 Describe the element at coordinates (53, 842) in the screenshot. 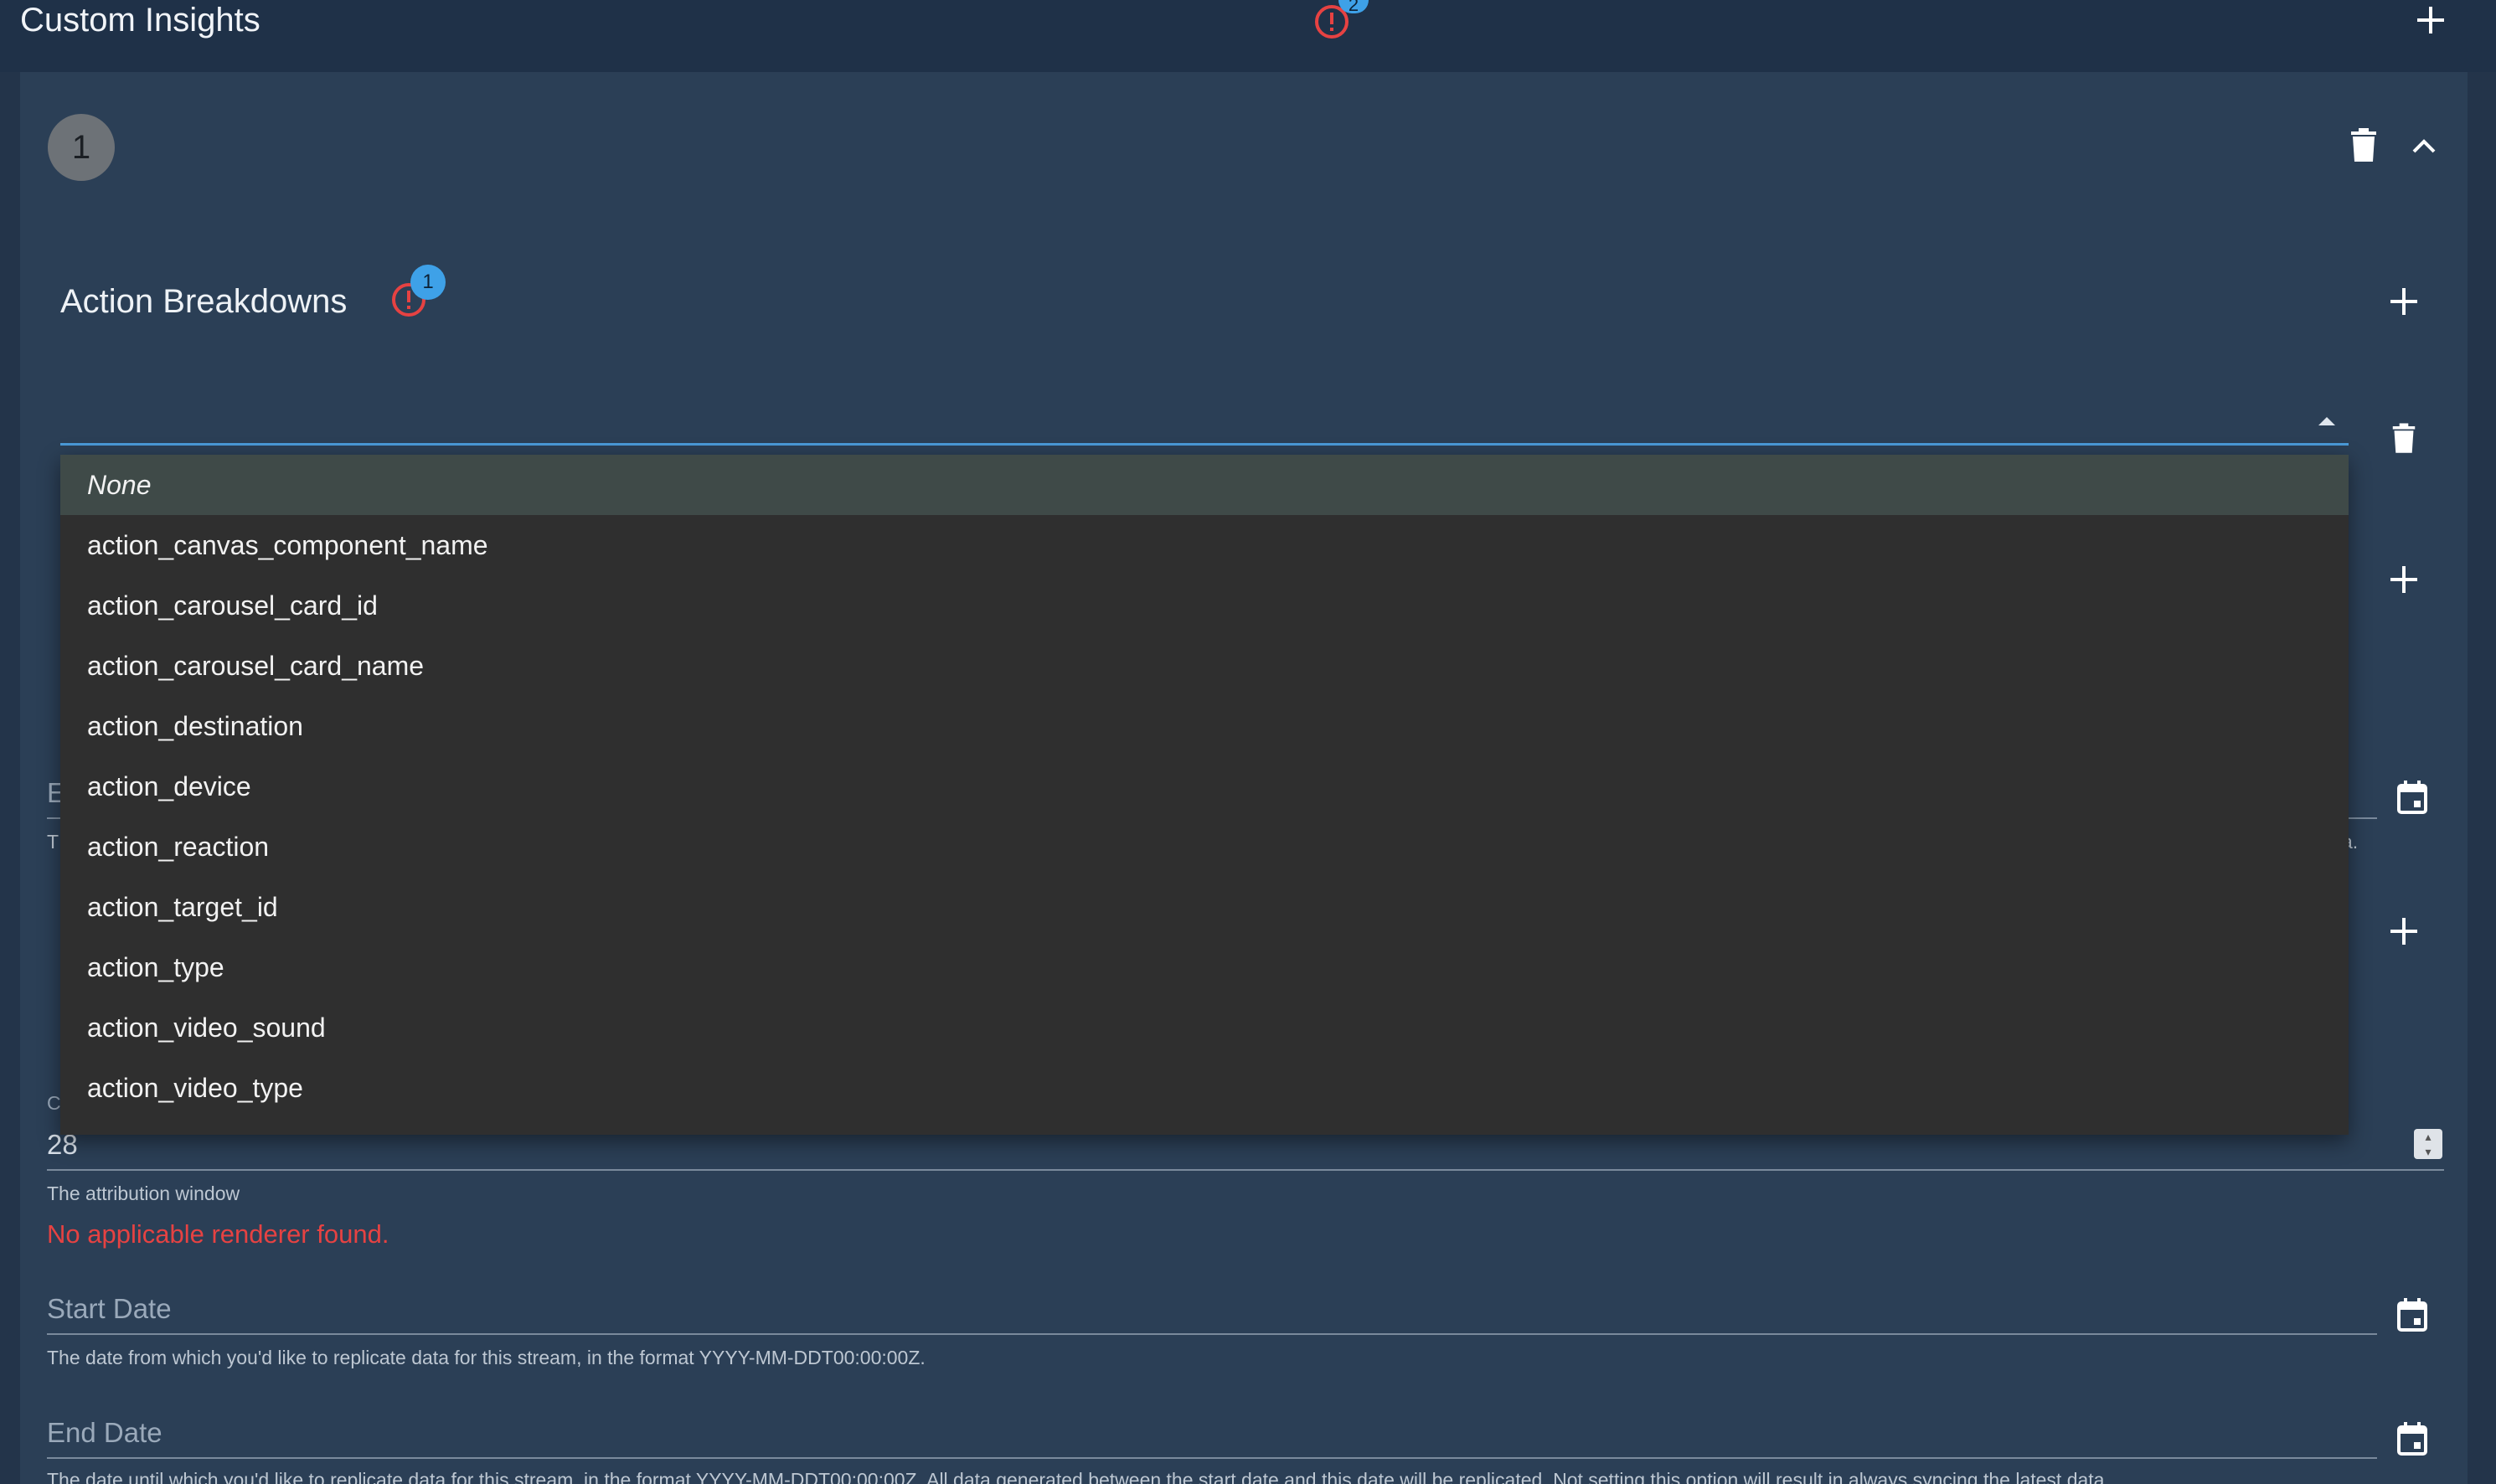

I see `hidden-field-helper: T` at that location.